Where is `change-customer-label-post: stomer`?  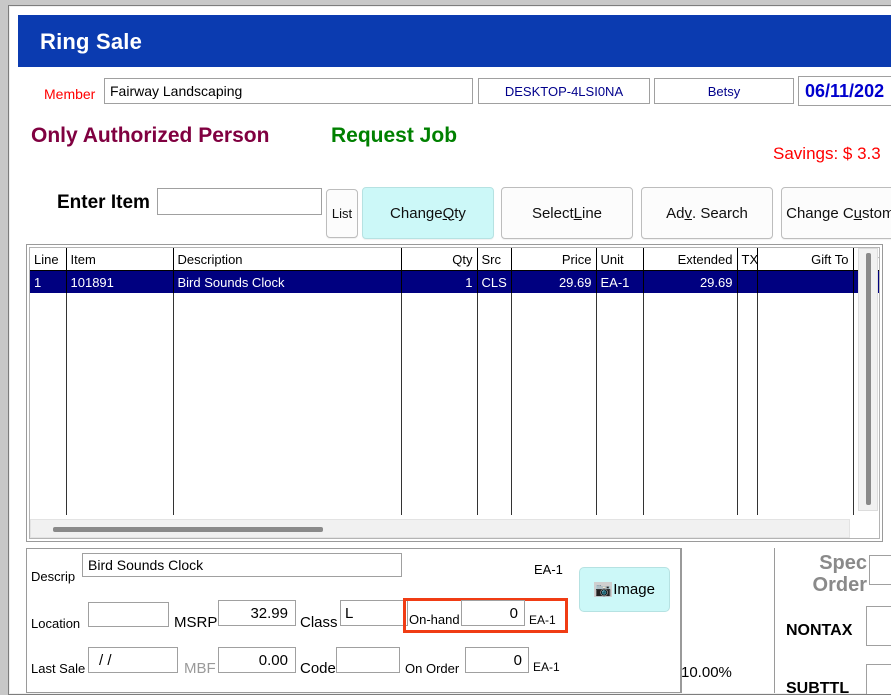 change-customer-label-post: stomer is located at coordinates (876, 213).